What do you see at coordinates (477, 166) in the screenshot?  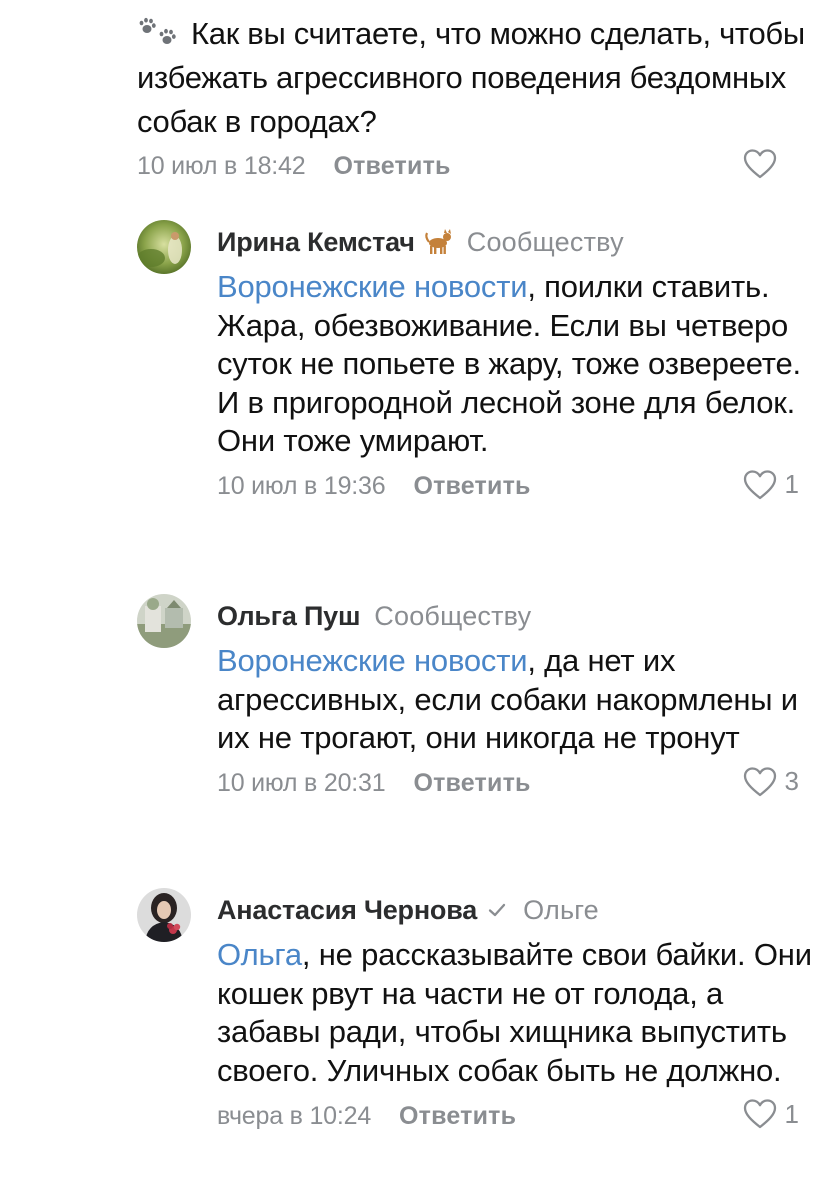 I see `top-comment-meta: 10 июл в 18:42 Ответить` at bounding box center [477, 166].